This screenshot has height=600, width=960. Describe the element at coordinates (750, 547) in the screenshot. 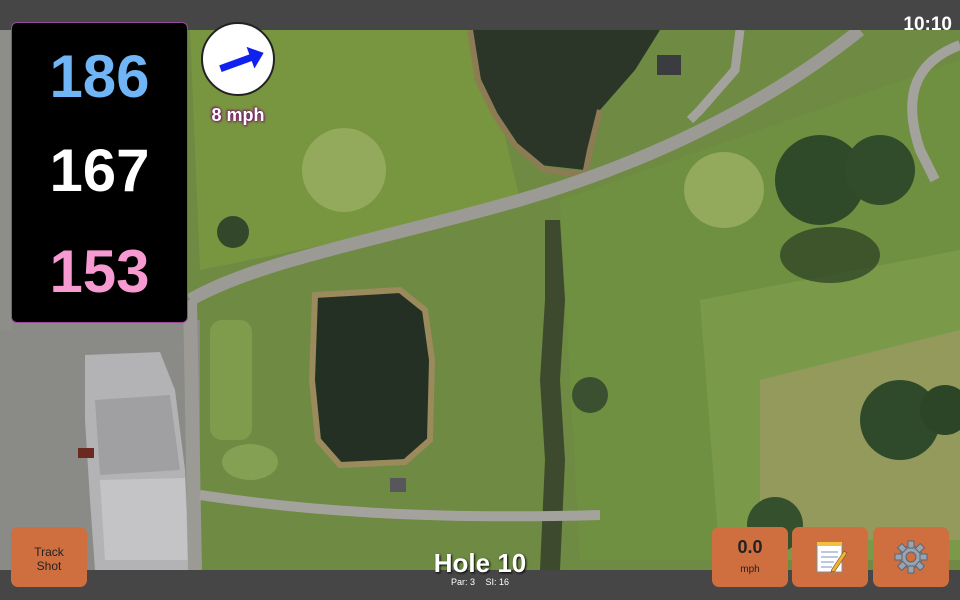

I see `speed-value: 0.0` at that location.